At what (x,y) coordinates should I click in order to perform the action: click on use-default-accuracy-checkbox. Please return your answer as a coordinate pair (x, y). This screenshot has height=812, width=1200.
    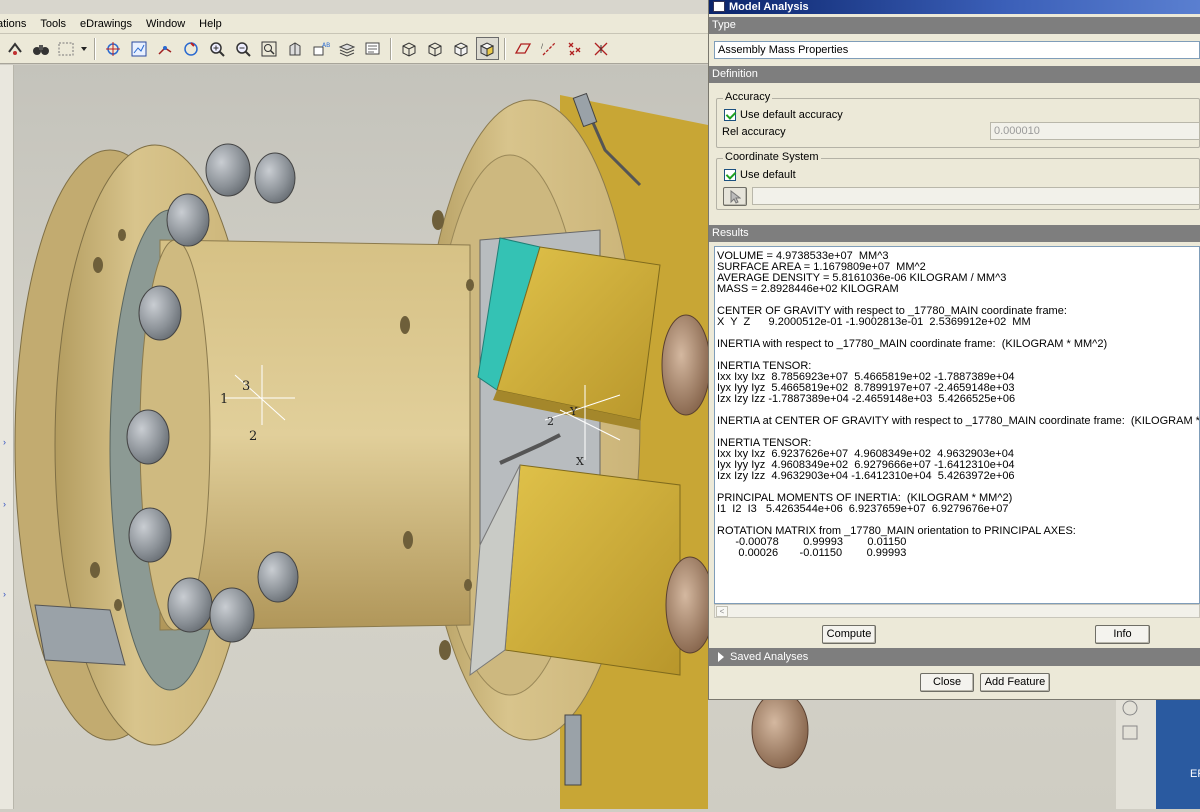
    Looking at the image, I should click on (730, 115).